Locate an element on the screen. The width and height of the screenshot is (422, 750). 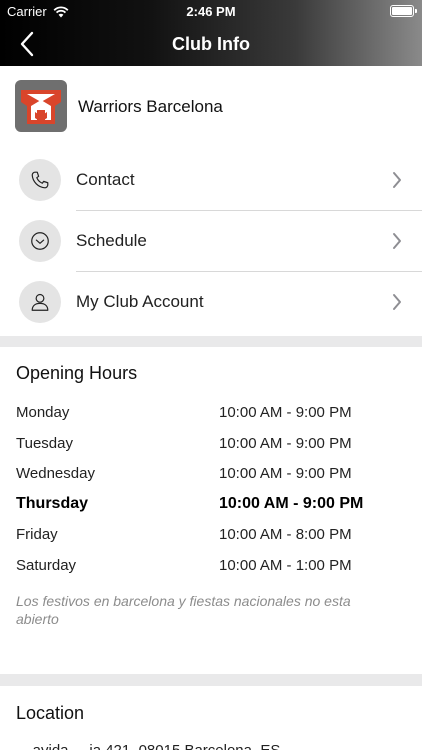
club-header: Warriors Barcelona is located at coordinates (211, 106).